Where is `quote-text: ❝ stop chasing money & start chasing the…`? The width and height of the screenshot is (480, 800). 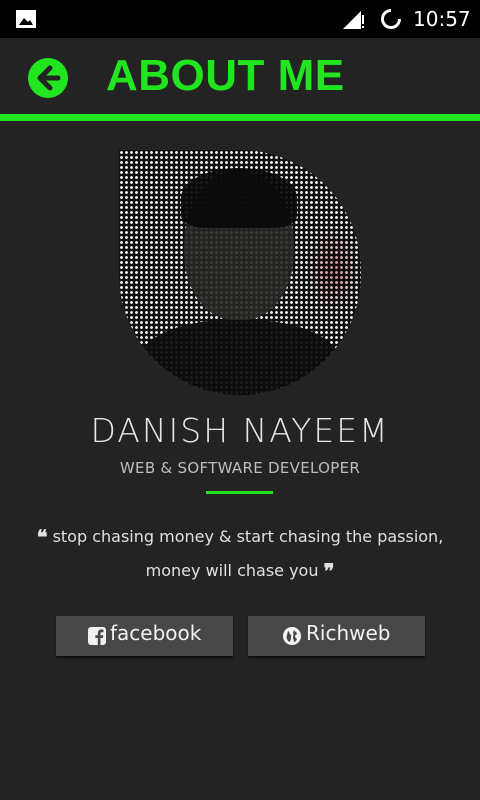 quote-text: ❝ stop chasing money & start chasing the… is located at coordinates (240, 554).